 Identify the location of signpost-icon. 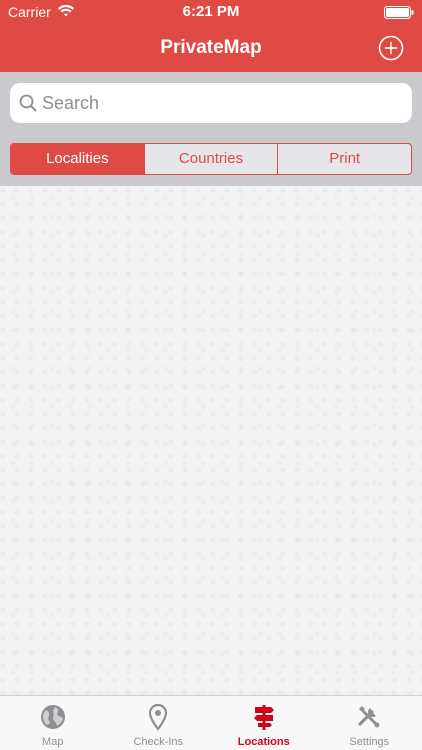
(263, 717).